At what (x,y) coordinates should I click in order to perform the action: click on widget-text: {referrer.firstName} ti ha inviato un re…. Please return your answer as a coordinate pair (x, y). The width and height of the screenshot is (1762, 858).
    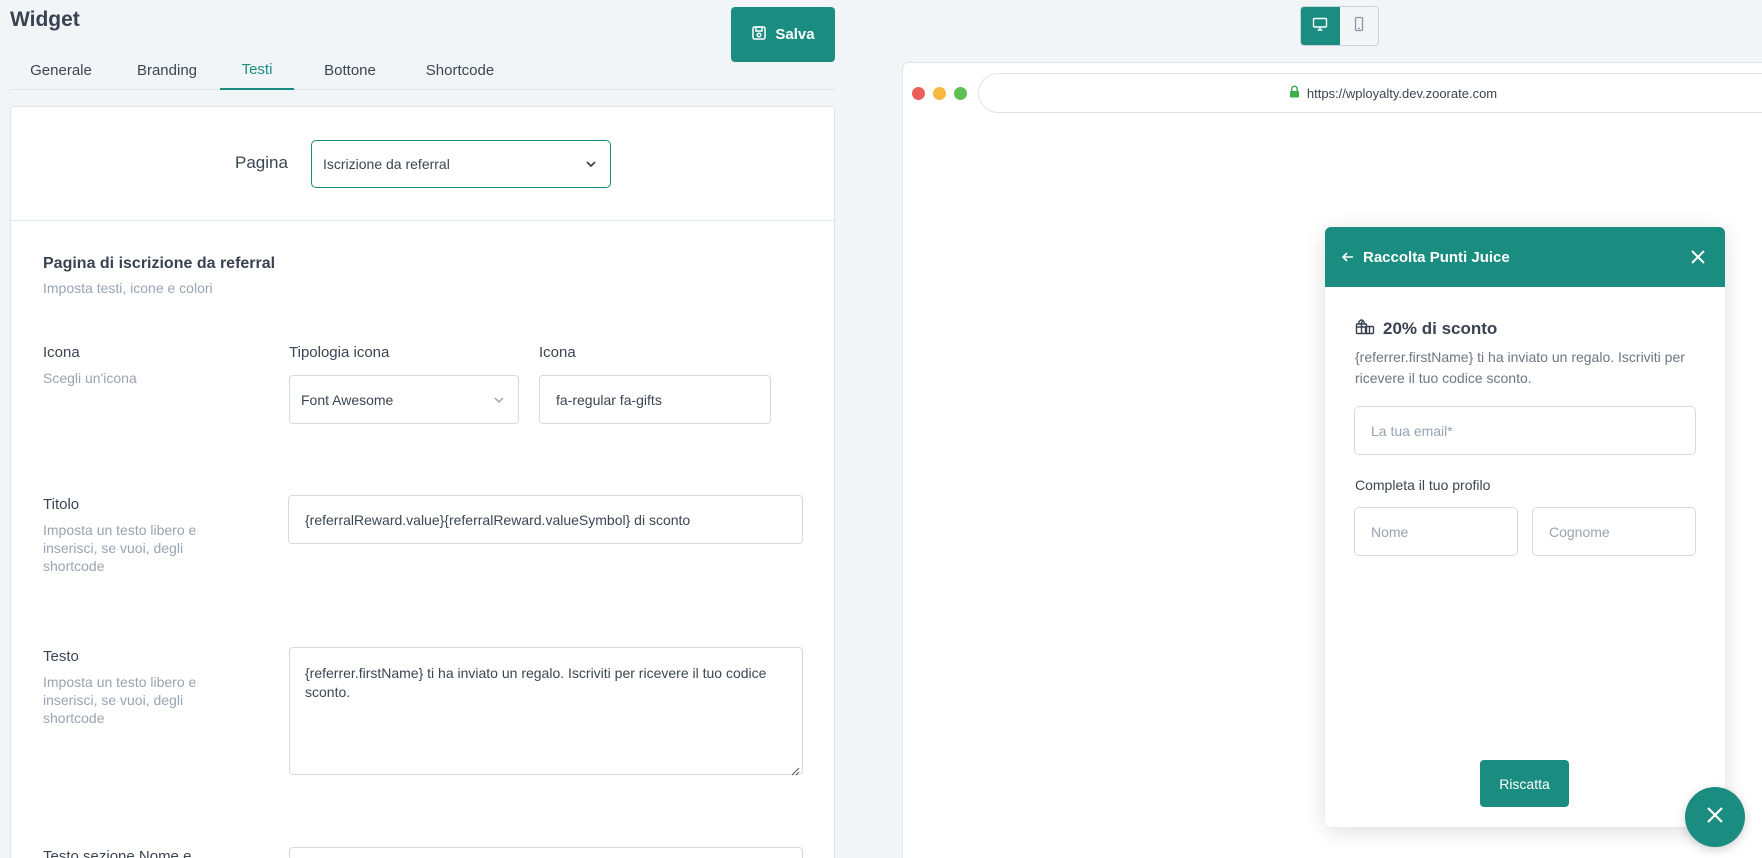
    Looking at the image, I should click on (1520, 367).